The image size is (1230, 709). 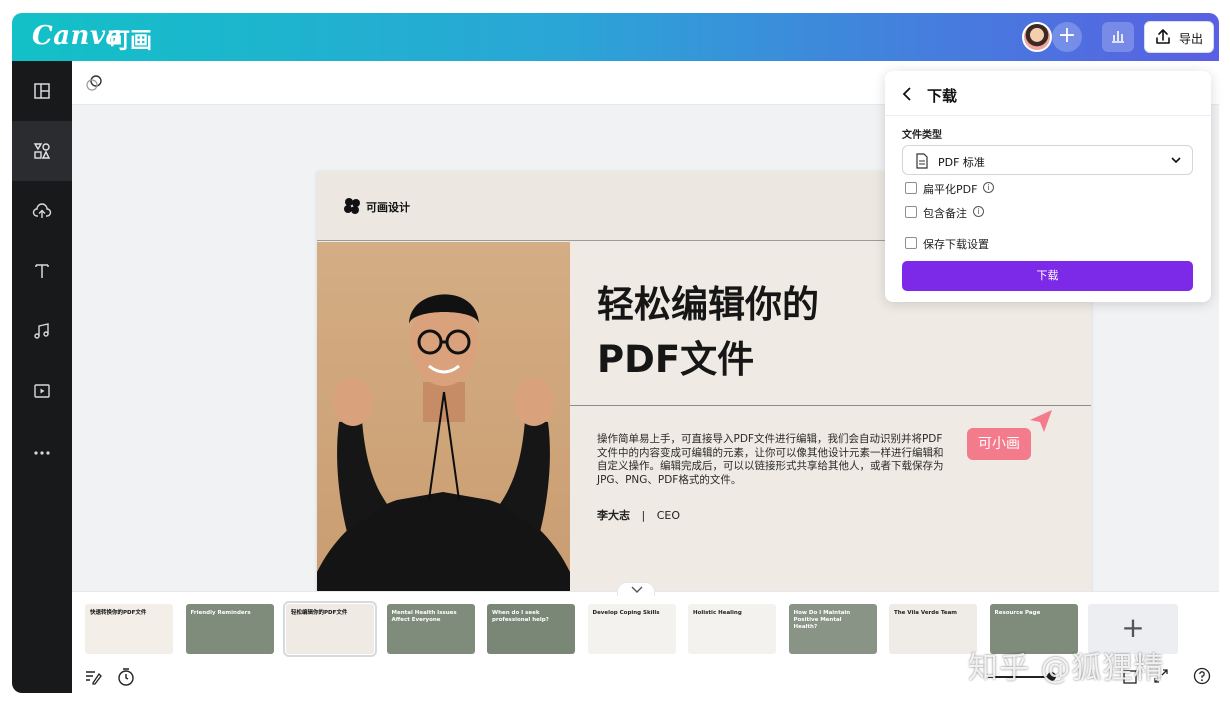 I want to click on video-icon, so click(x=42, y=391).